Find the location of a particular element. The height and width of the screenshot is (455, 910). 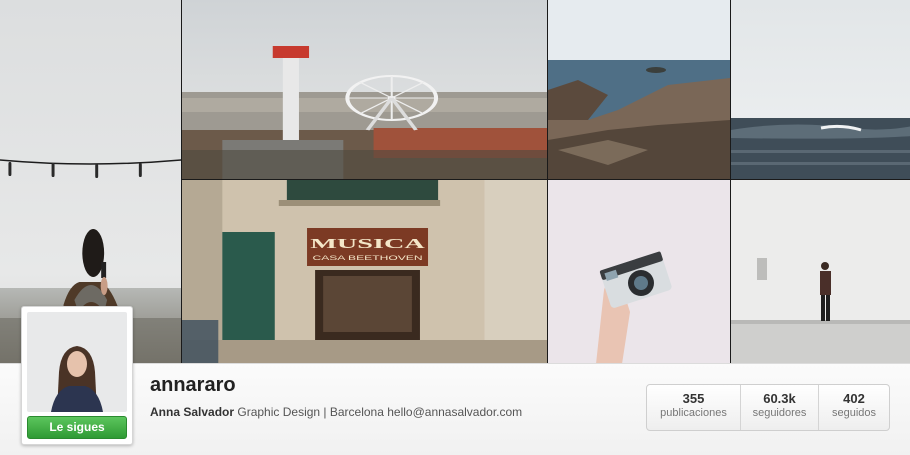

photo-tile-ocean is located at coordinates (820, 89).